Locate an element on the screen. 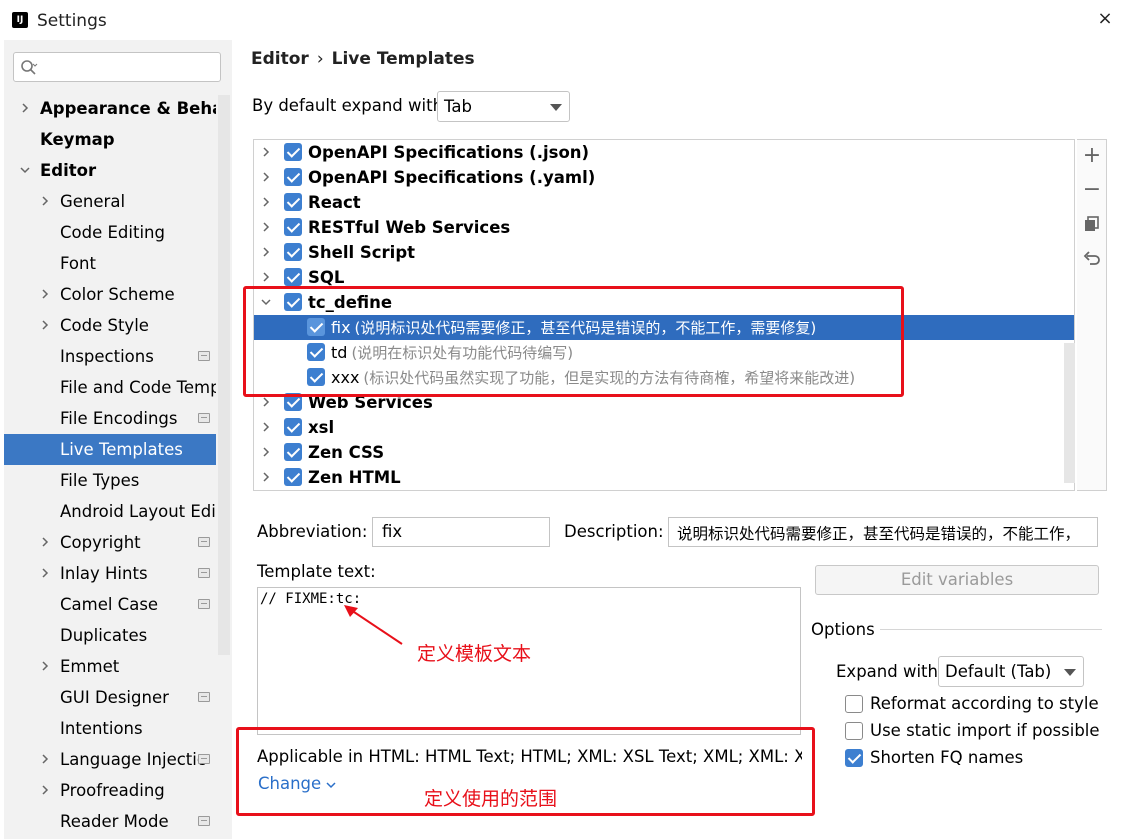  sidebar-item: Camel Case is located at coordinates (110, 604).